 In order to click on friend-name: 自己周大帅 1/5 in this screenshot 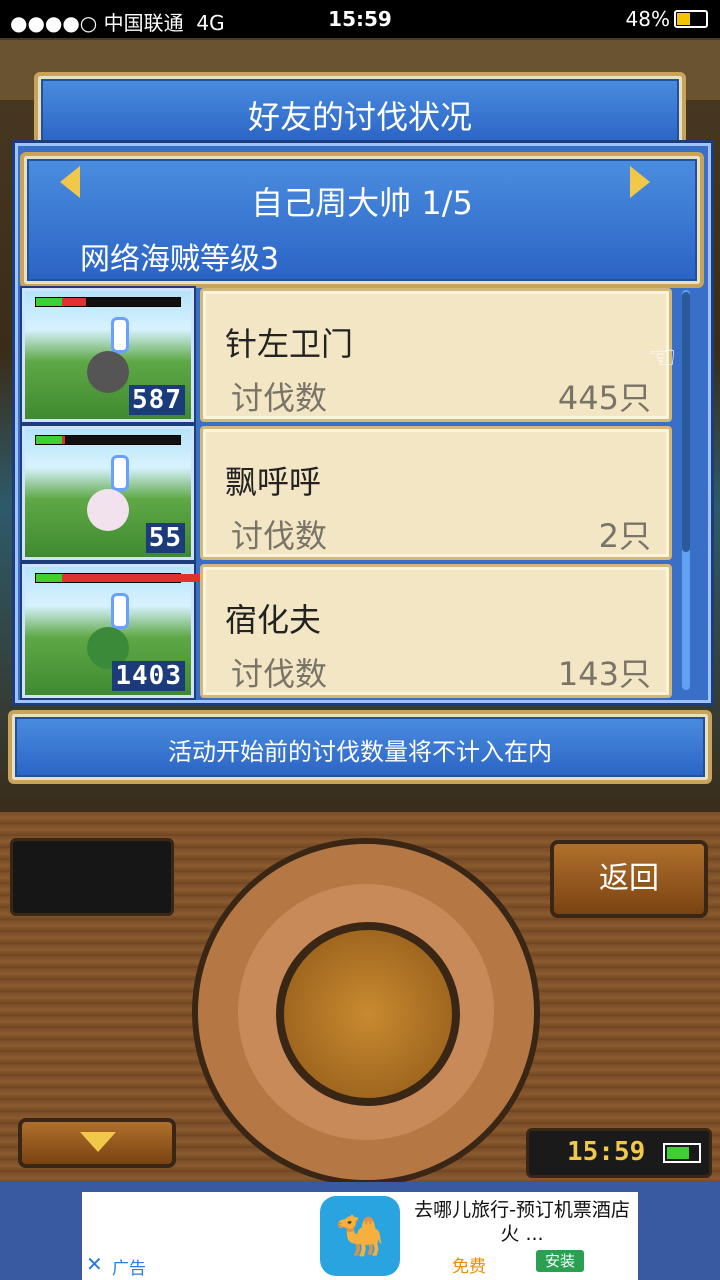, I will do `click(362, 203)`.